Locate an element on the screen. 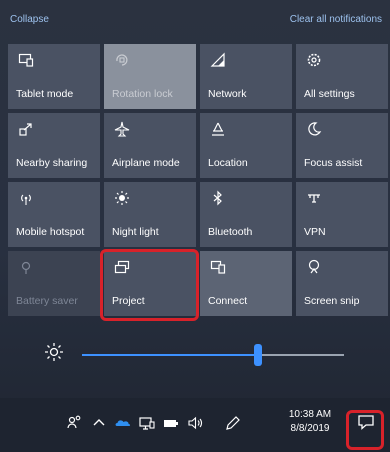  onedrive-icon is located at coordinates (123, 423).